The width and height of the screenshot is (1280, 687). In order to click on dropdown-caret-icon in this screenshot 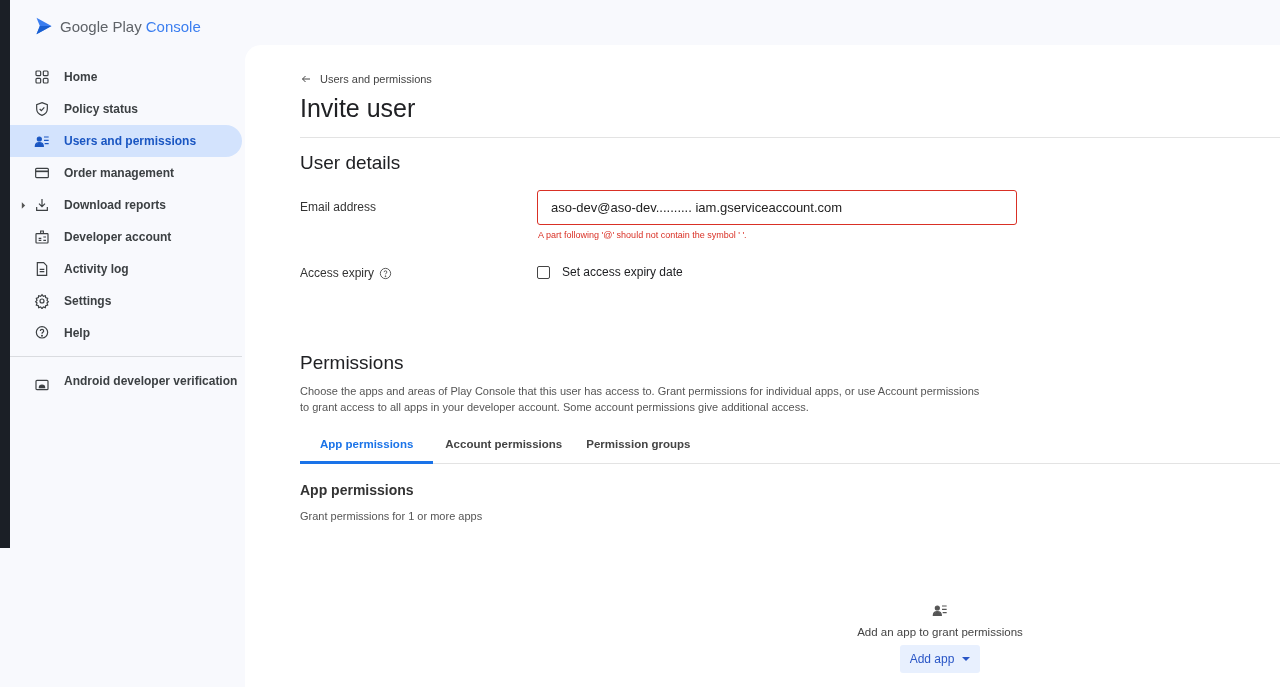, I will do `click(966, 659)`.